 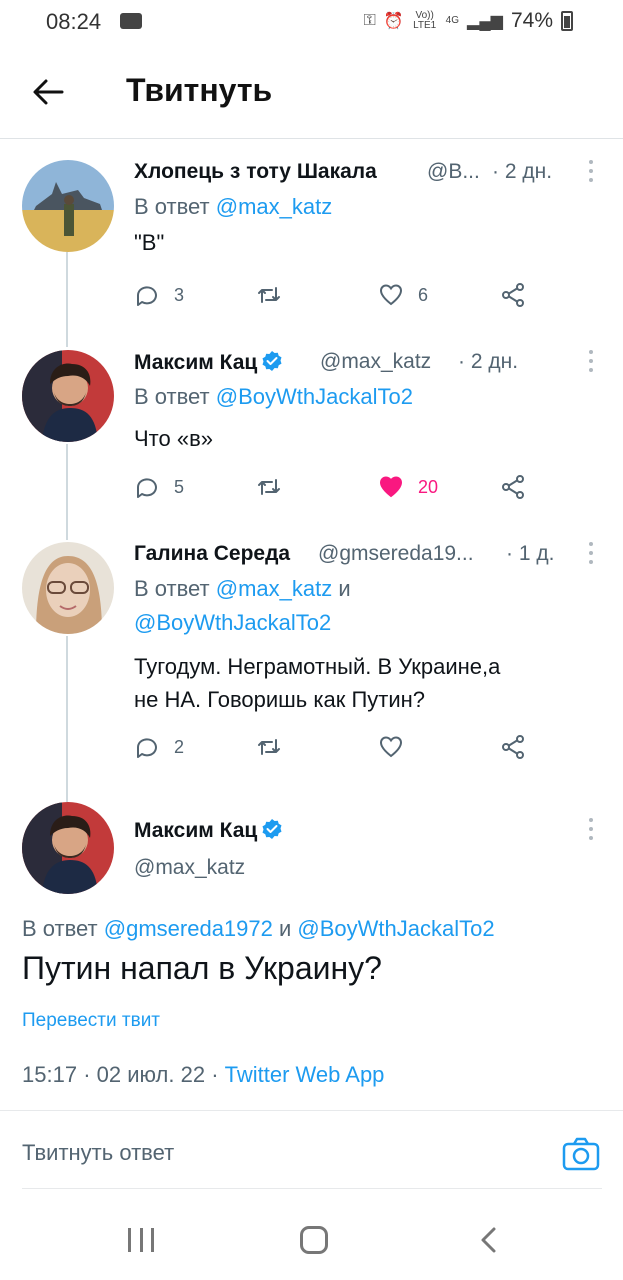 I want to click on header-divider, so click(x=311, y=138).